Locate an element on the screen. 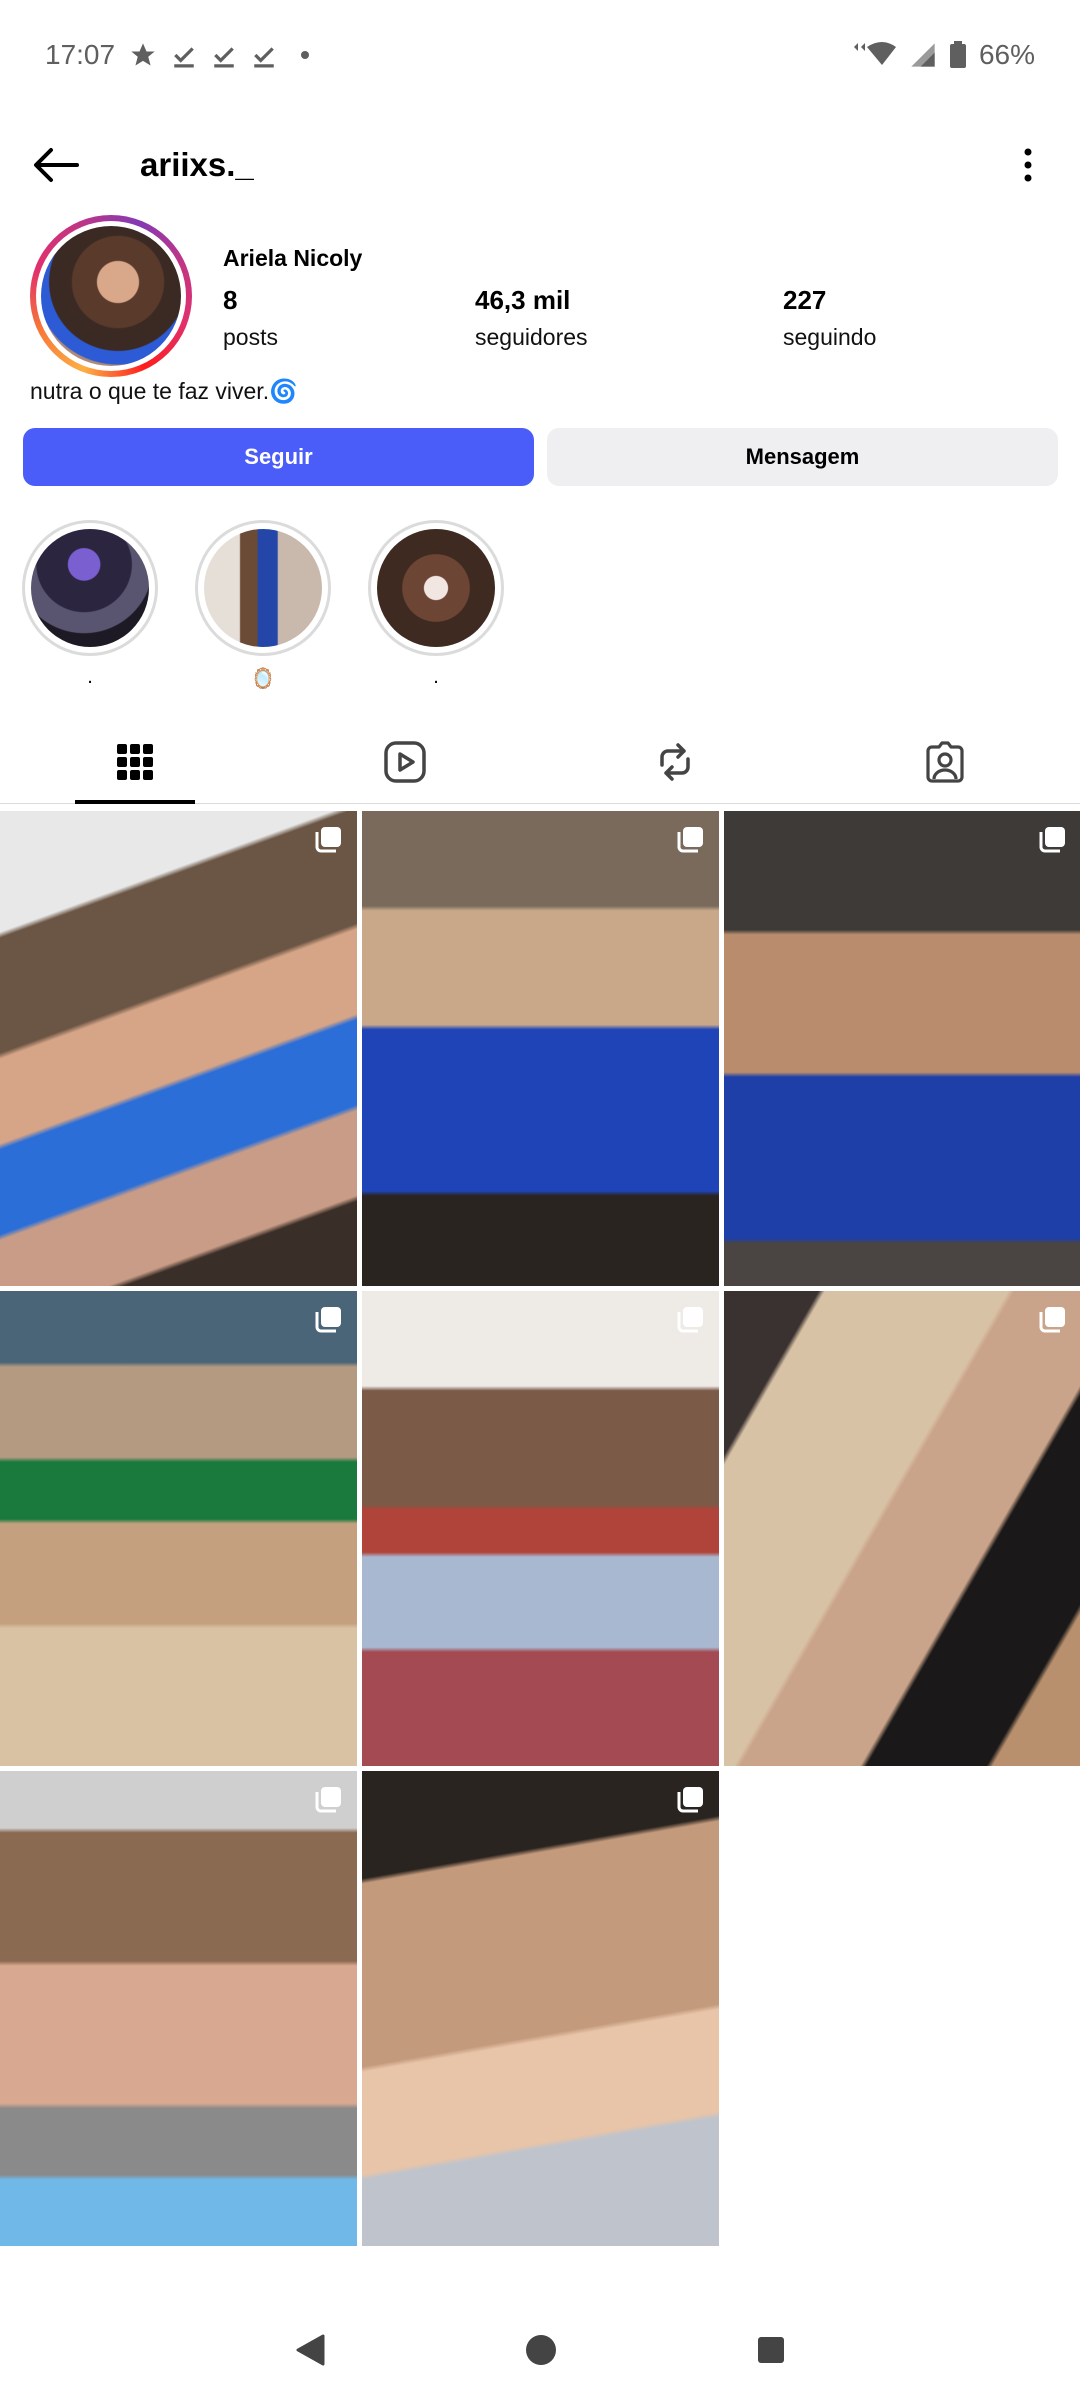 The width and height of the screenshot is (1080, 2400). back-triangle-icon is located at coordinates (310, 2350).